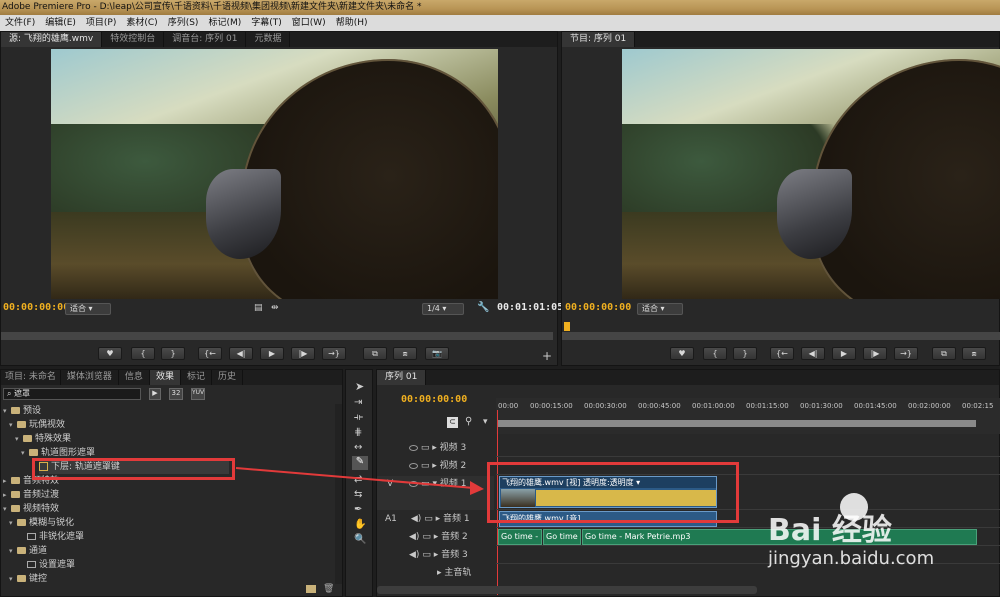  Describe the element at coordinates (72, 394) in the screenshot. I see `effects-search-input: ⌕ 遮罩` at that location.